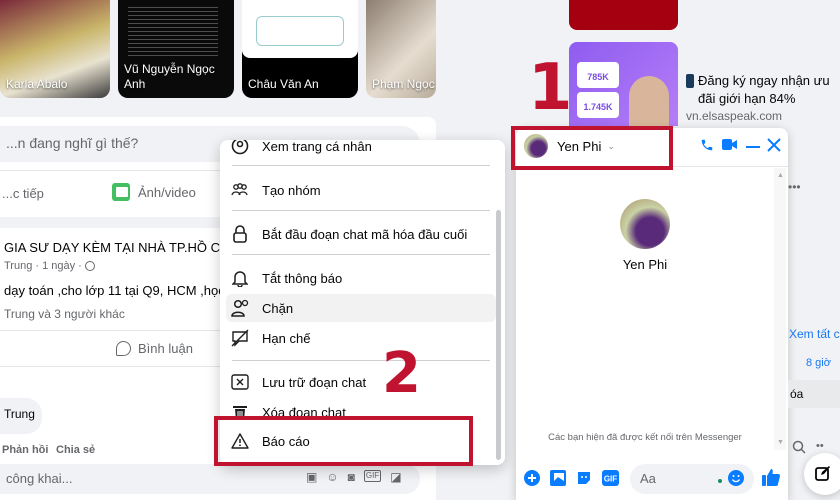 The image size is (840, 500). What do you see at coordinates (311, 477) in the screenshot?
I see `avatar-sticker-icon: ▣` at bounding box center [311, 477].